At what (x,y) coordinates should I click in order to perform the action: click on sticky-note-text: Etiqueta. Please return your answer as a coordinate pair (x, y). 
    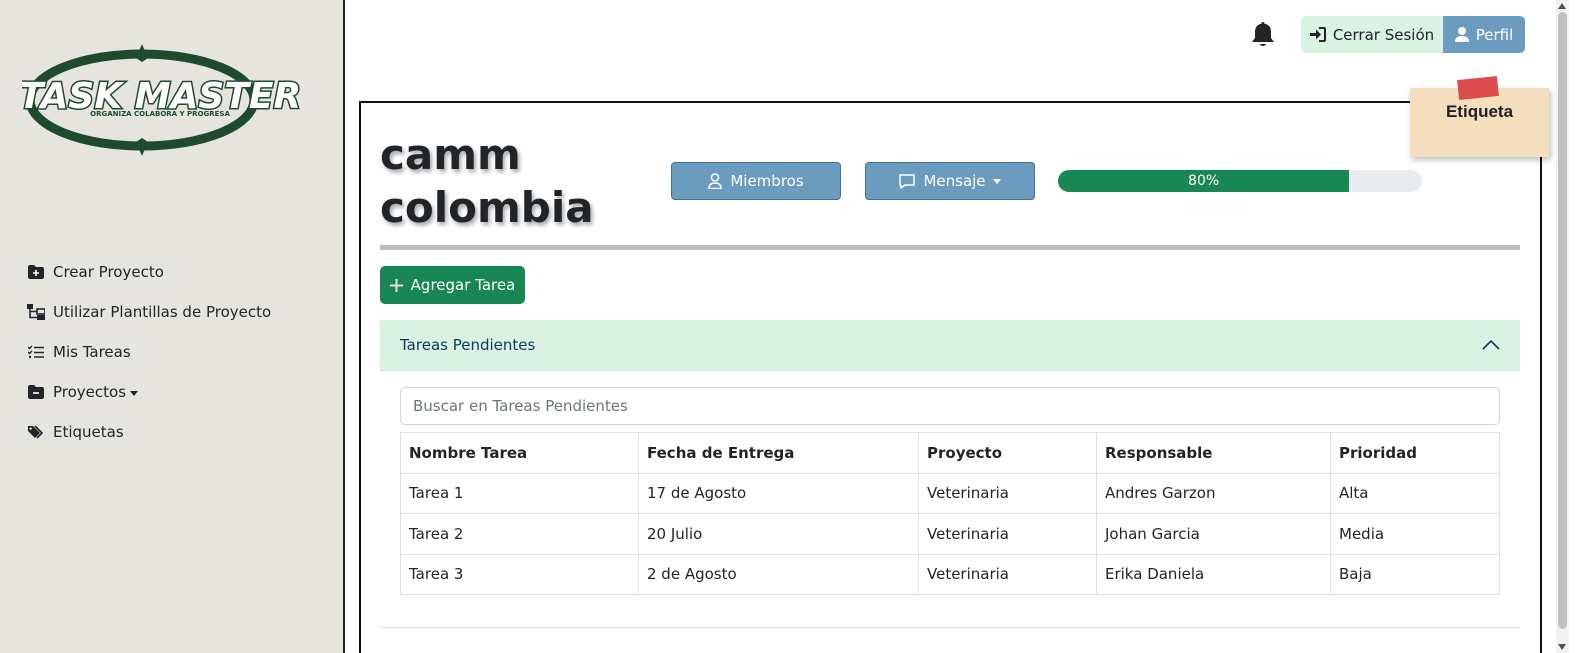
    Looking at the image, I should click on (1479, 111).